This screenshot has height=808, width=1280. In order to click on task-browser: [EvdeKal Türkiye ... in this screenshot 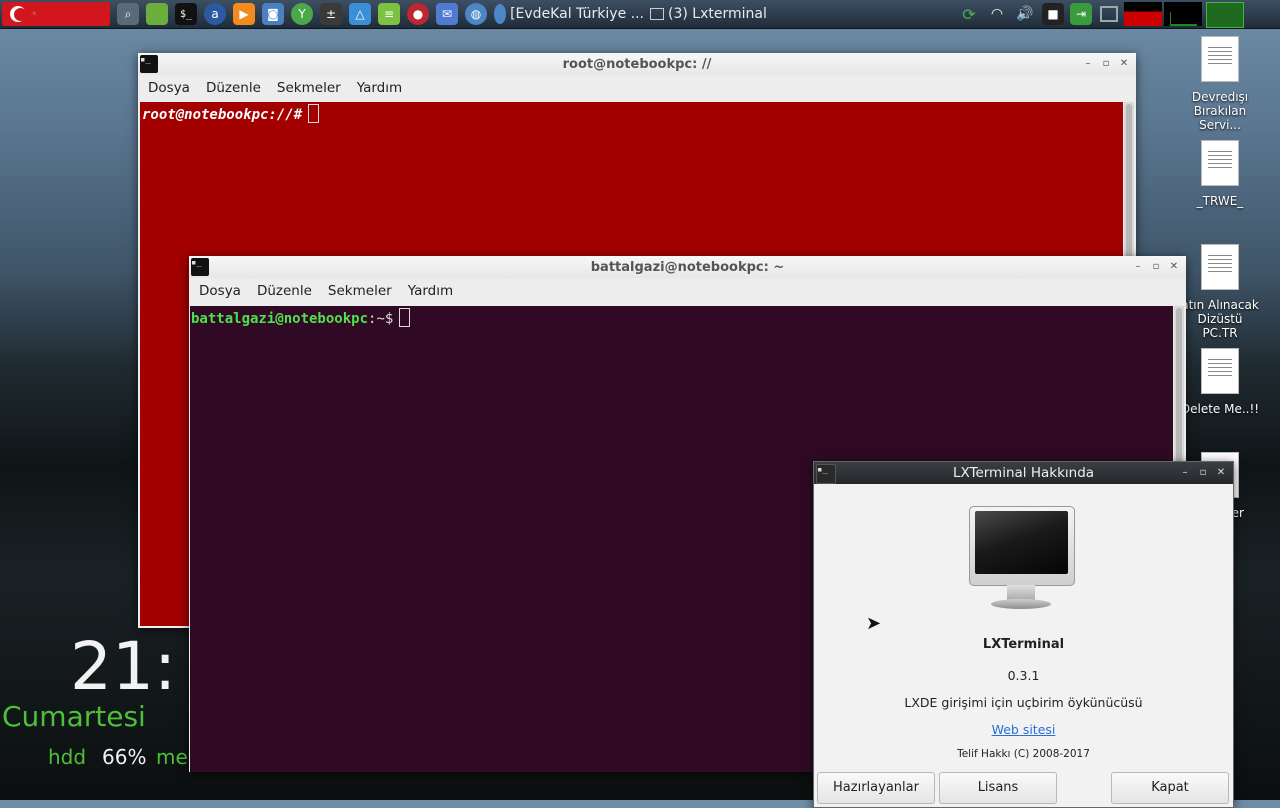, I will do `click(569, 14)`.